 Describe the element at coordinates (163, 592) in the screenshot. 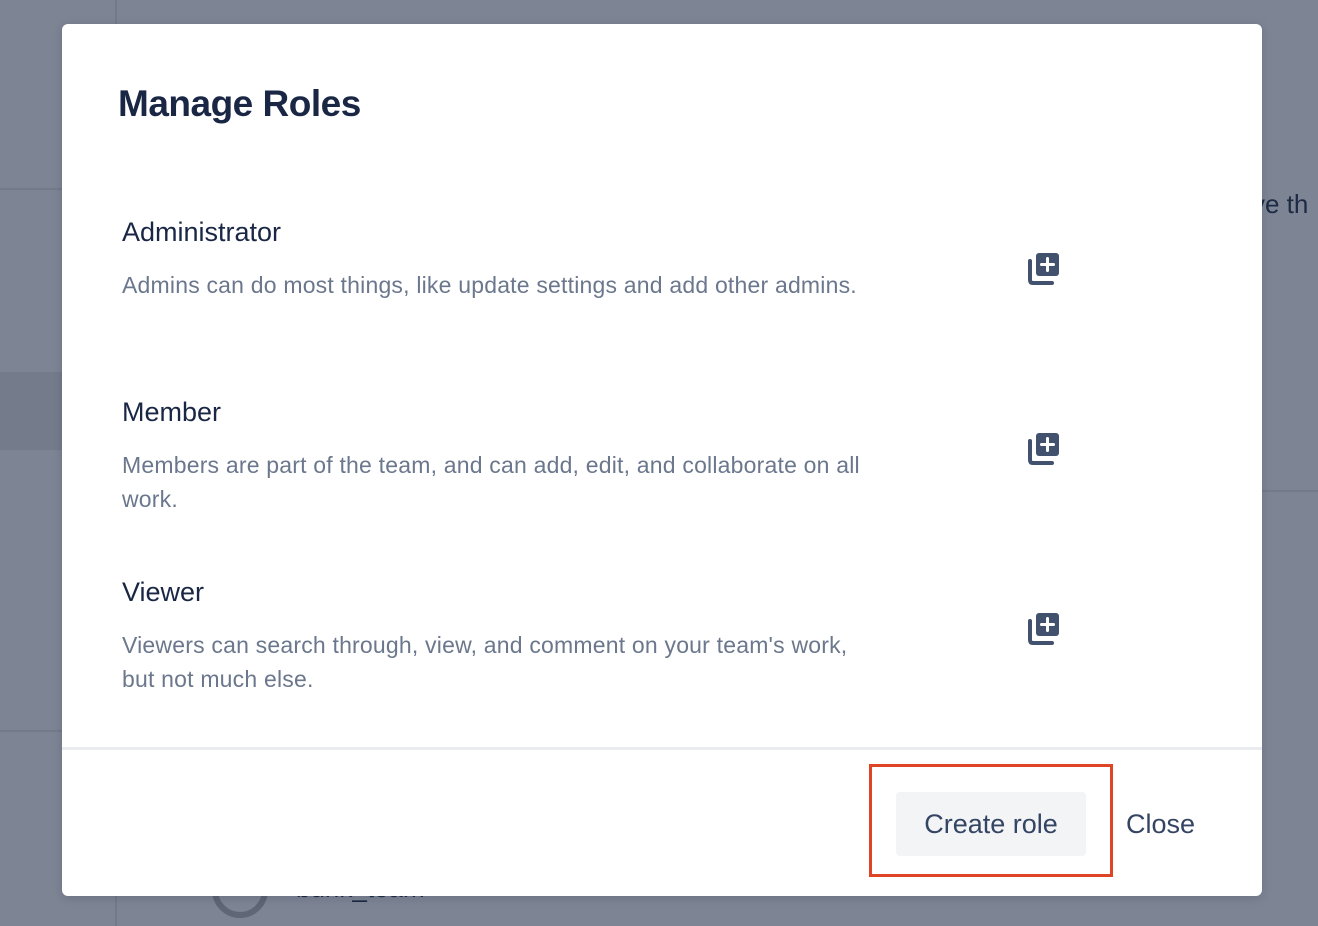

I see `role-name: Viewer` at that location.